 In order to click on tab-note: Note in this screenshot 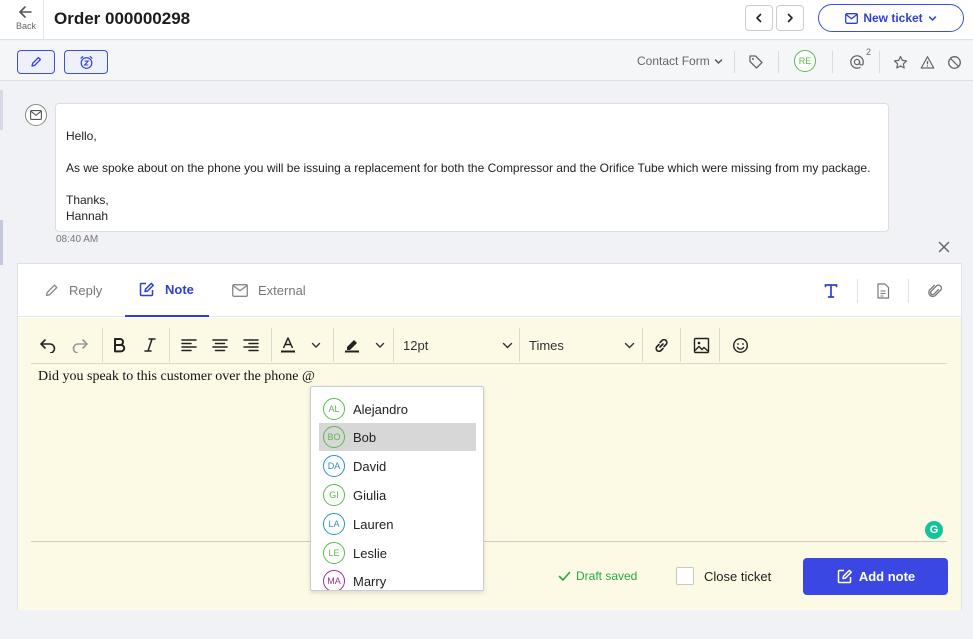, I will do `click(167, 290)`.